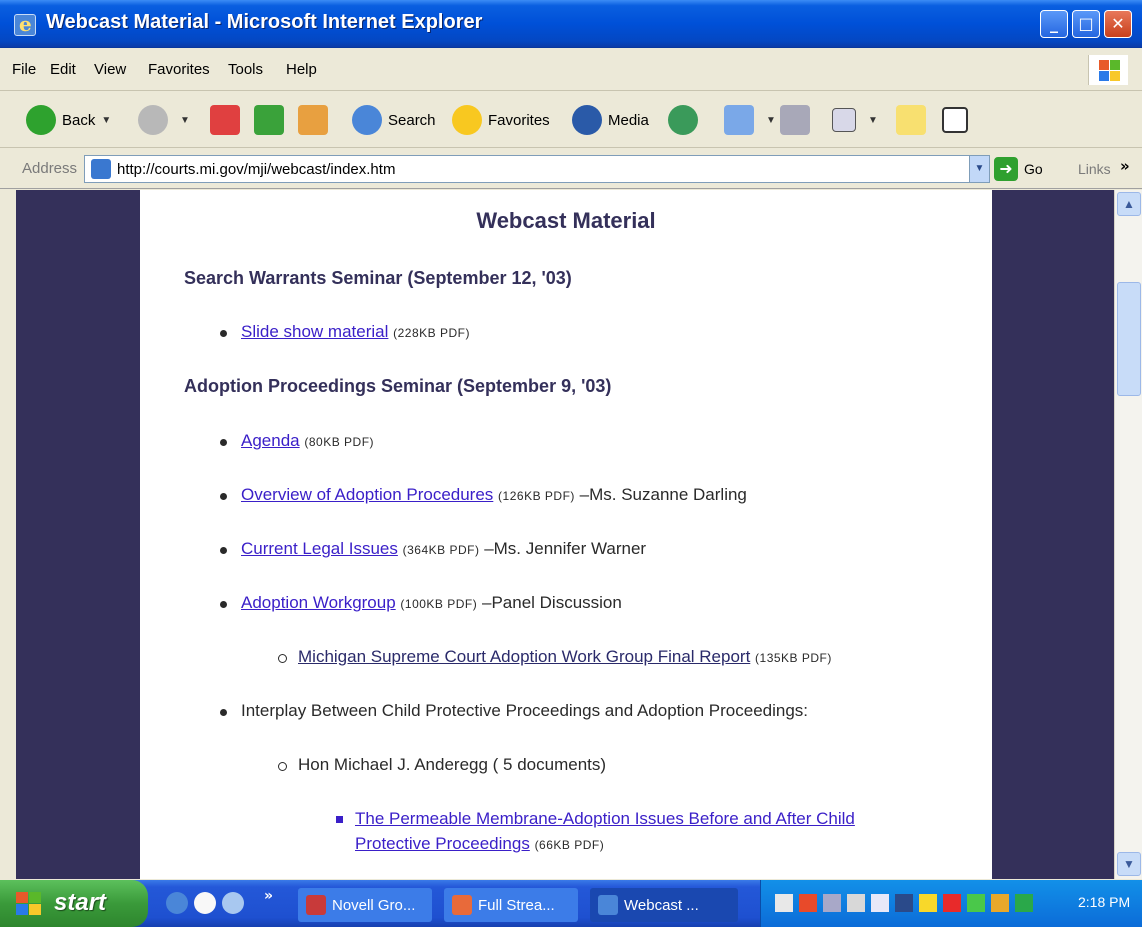 This screenshot has height=927, width=1142. Describe the element at coordinates (1006, 169) in the screenshot. I see `go-arrow-icon: ➜` at that location.